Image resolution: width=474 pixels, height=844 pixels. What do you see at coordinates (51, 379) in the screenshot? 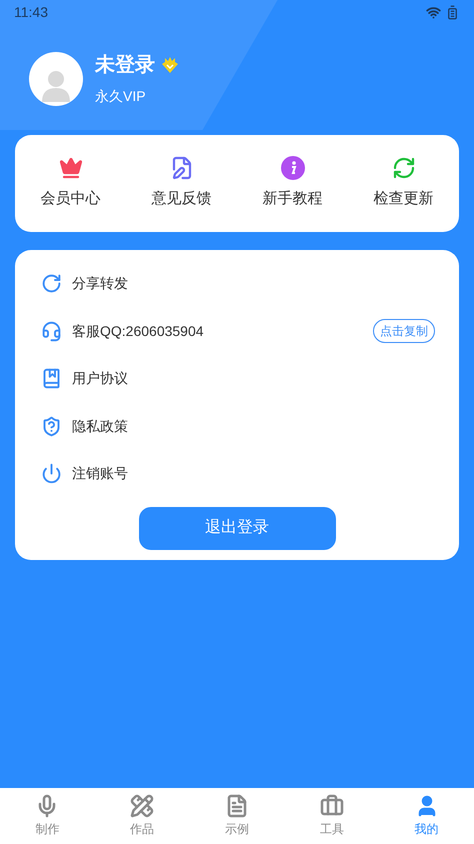
I see `book-icon` at bounding box center [51, 379].